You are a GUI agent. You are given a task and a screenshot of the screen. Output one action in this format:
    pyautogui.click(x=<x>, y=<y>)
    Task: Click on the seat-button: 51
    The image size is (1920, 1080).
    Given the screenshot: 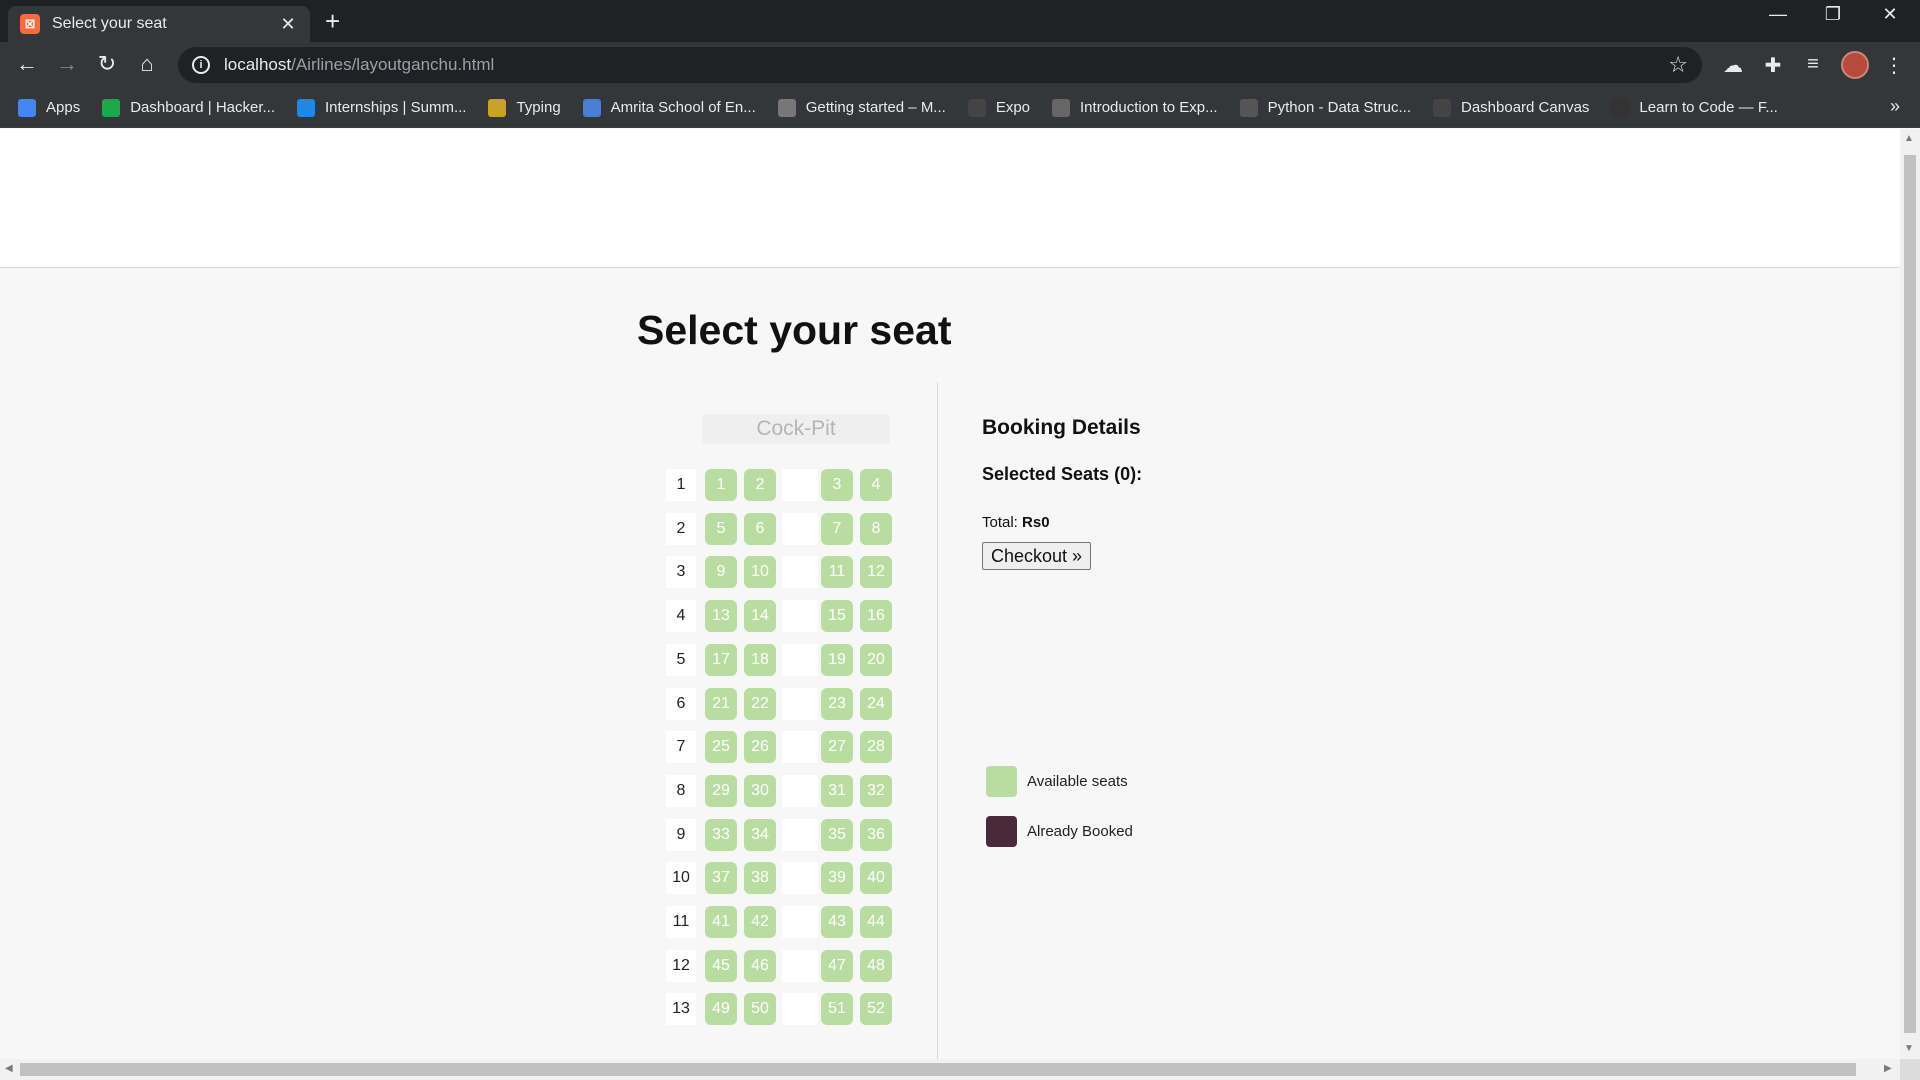 What is the action you would take?
    pyautogui.click(x=837, y=1009)
    